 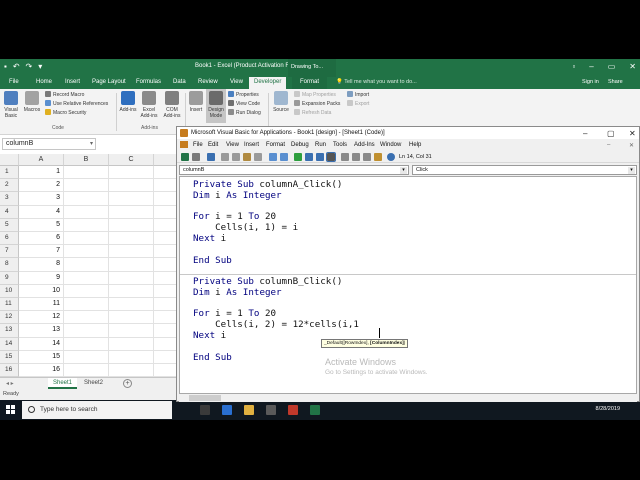 What do you see at coordinates (97, 410) in the screenshot?
I see `taskbar-search: Type here to search` at bounding box center [97, 410].